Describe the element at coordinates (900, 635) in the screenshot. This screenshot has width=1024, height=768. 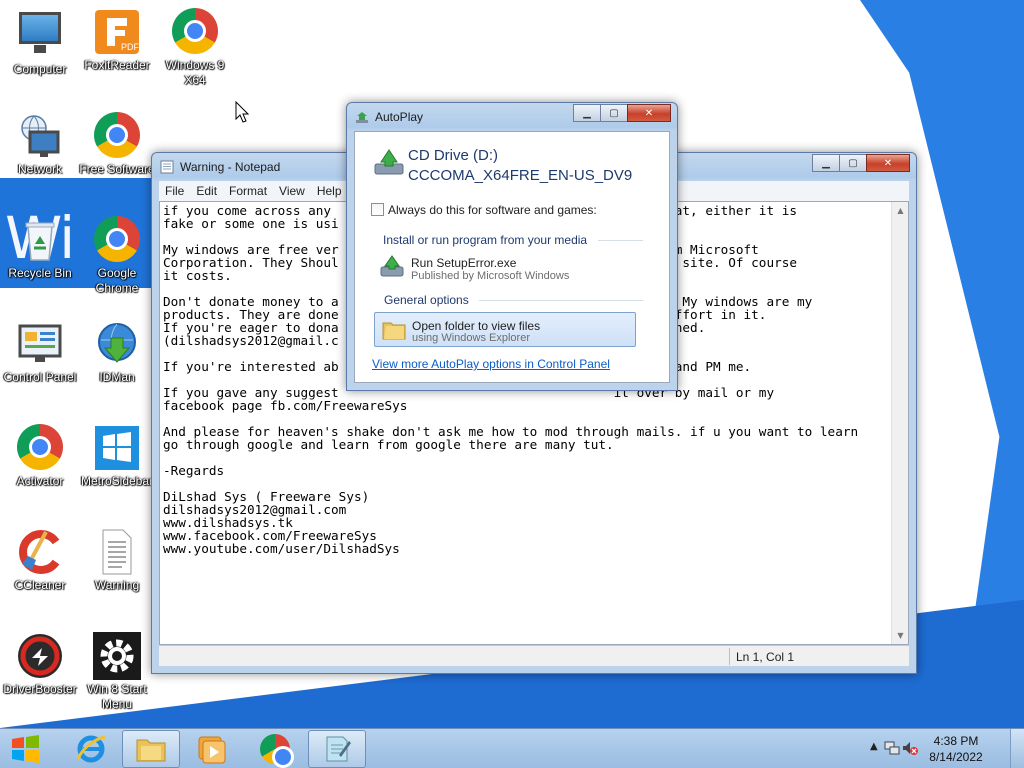
I see `scroll-down-icon: ▼` at that location.